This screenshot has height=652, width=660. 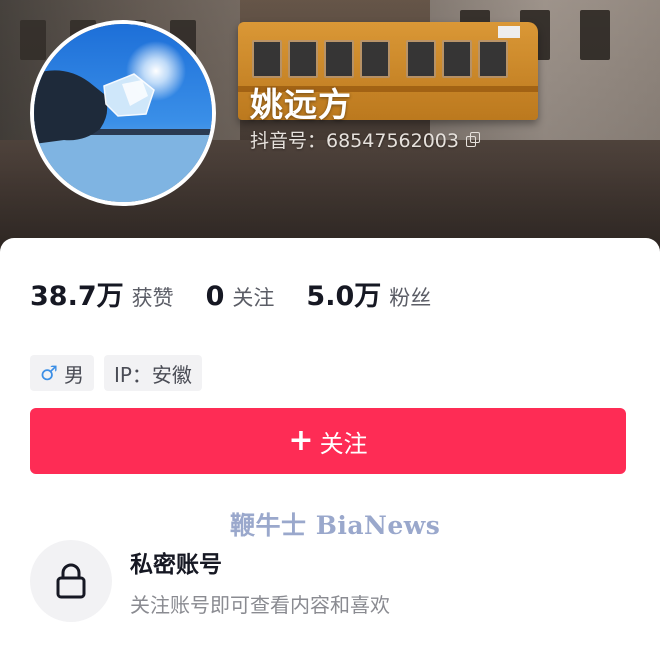 I want to click on stat-likes: 38.7万 获赞, so click(x=102, y=293).